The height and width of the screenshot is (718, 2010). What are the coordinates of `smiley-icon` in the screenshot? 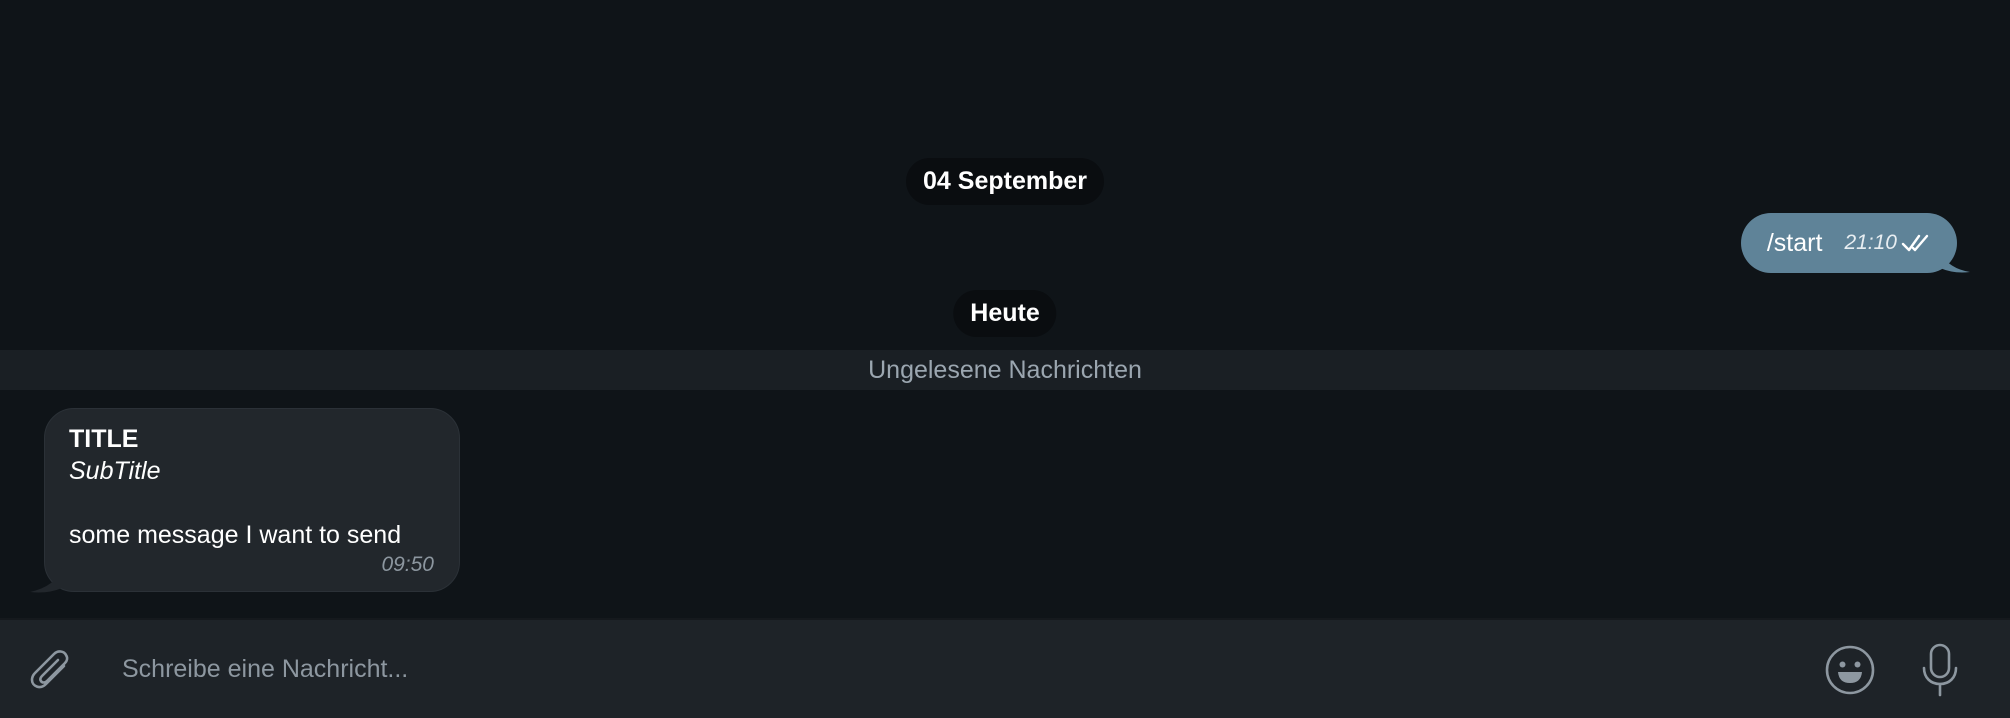 It's located at (1850, 670).